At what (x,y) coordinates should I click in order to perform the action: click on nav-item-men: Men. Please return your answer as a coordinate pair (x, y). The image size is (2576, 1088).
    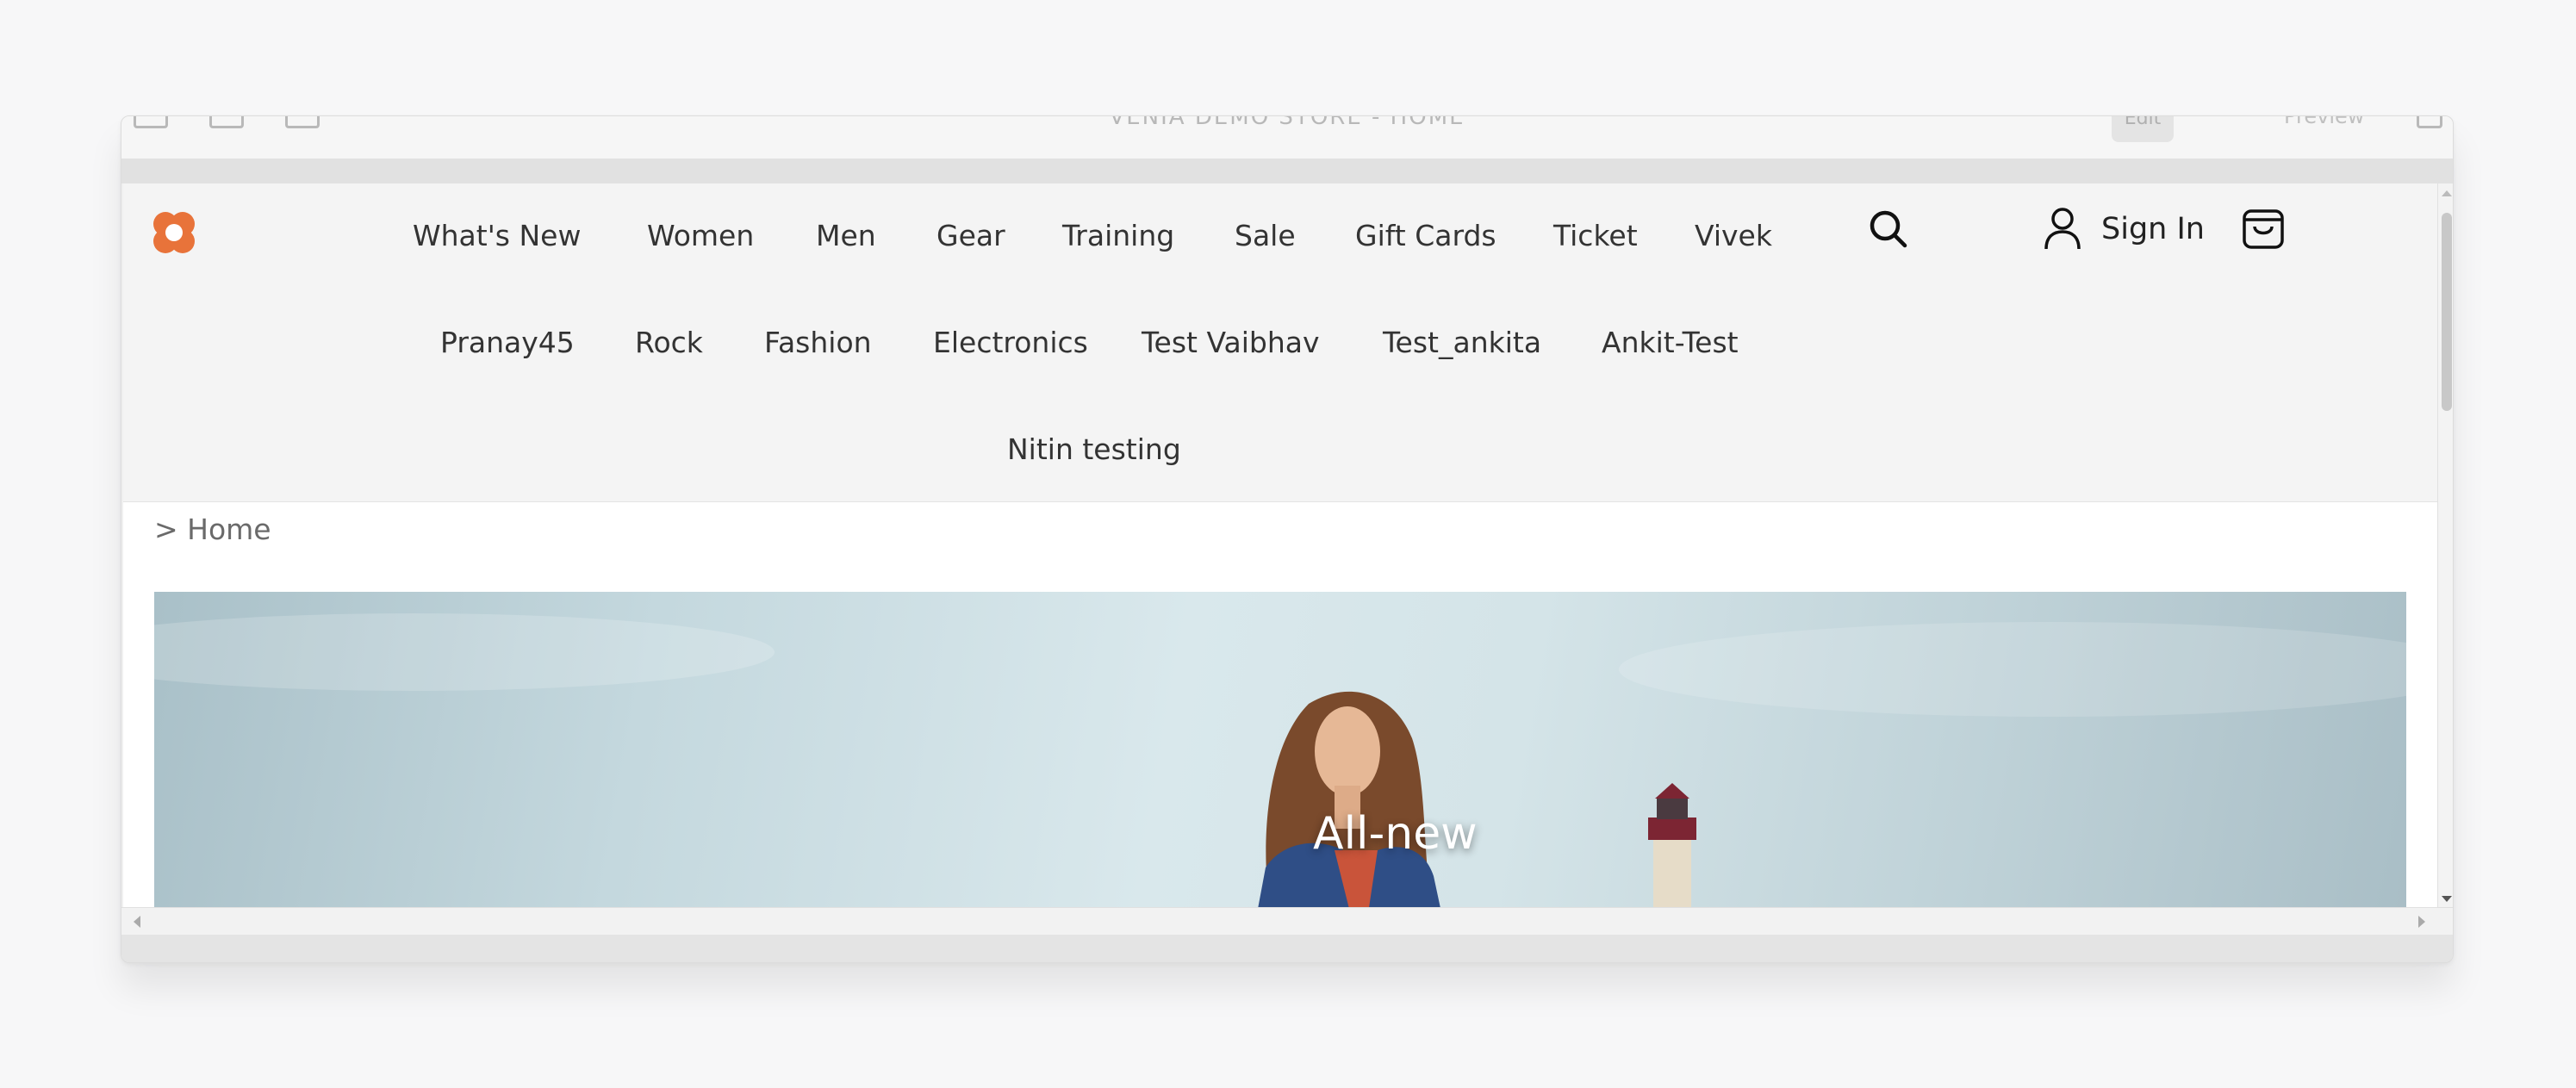
    Looking at the image, I should click on (846, 235).